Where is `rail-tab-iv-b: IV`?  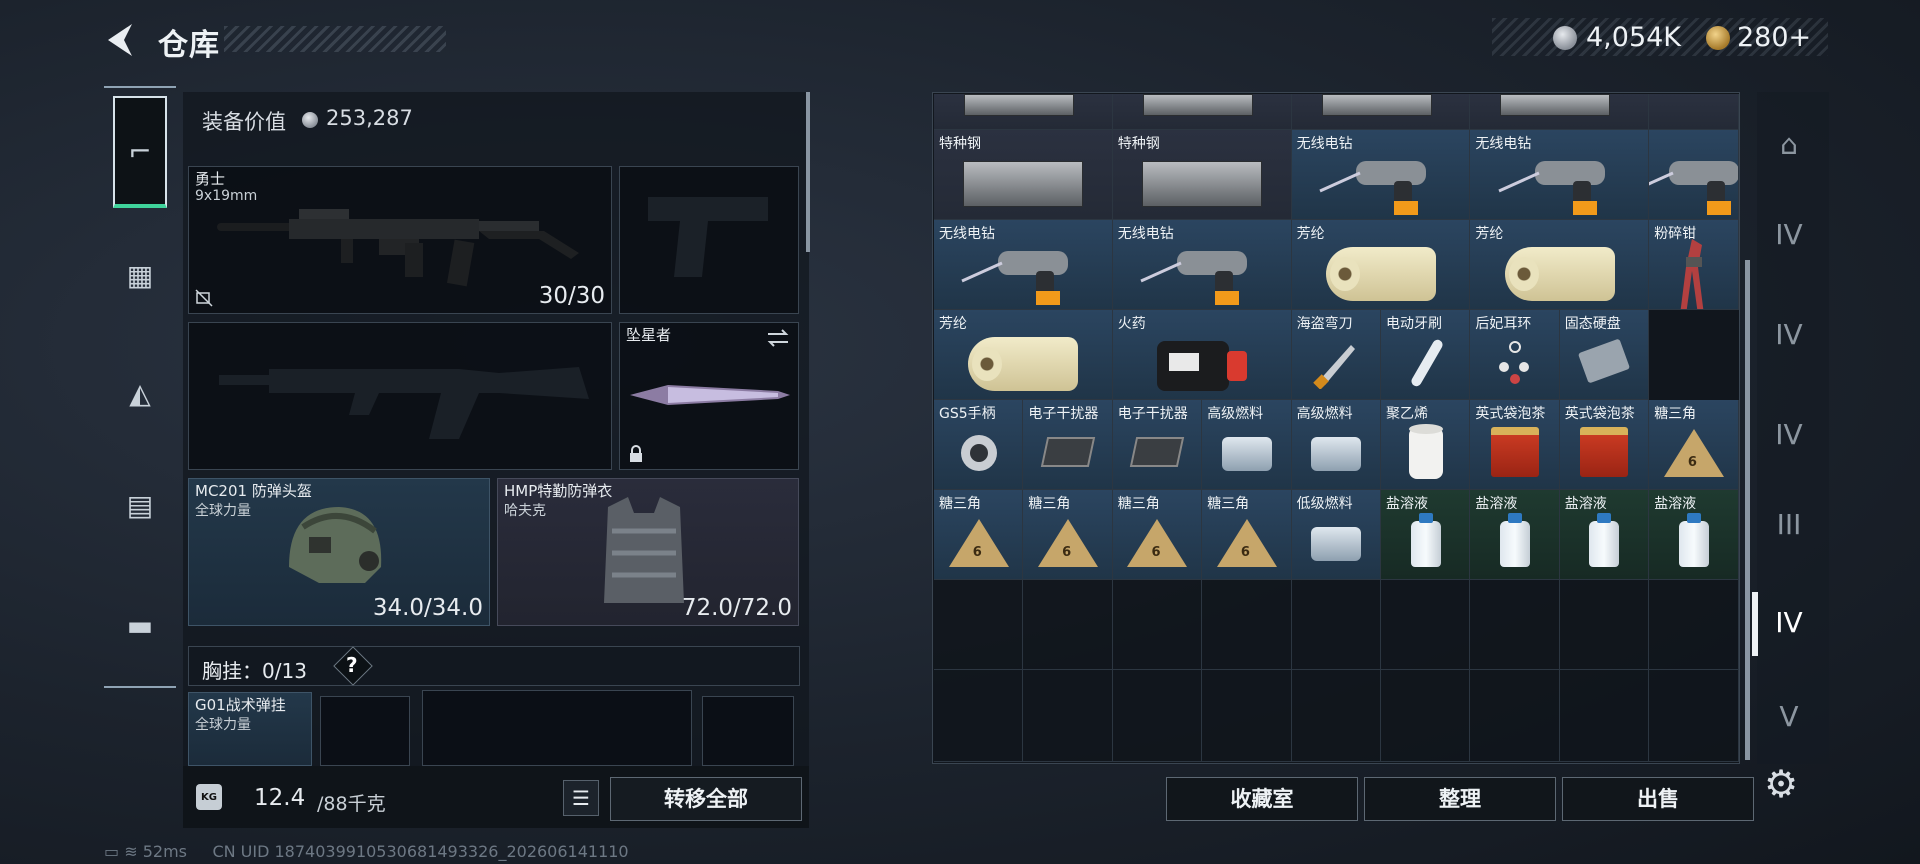
rail-tab-iv-b: IV is located at coordinates (1789, 334).